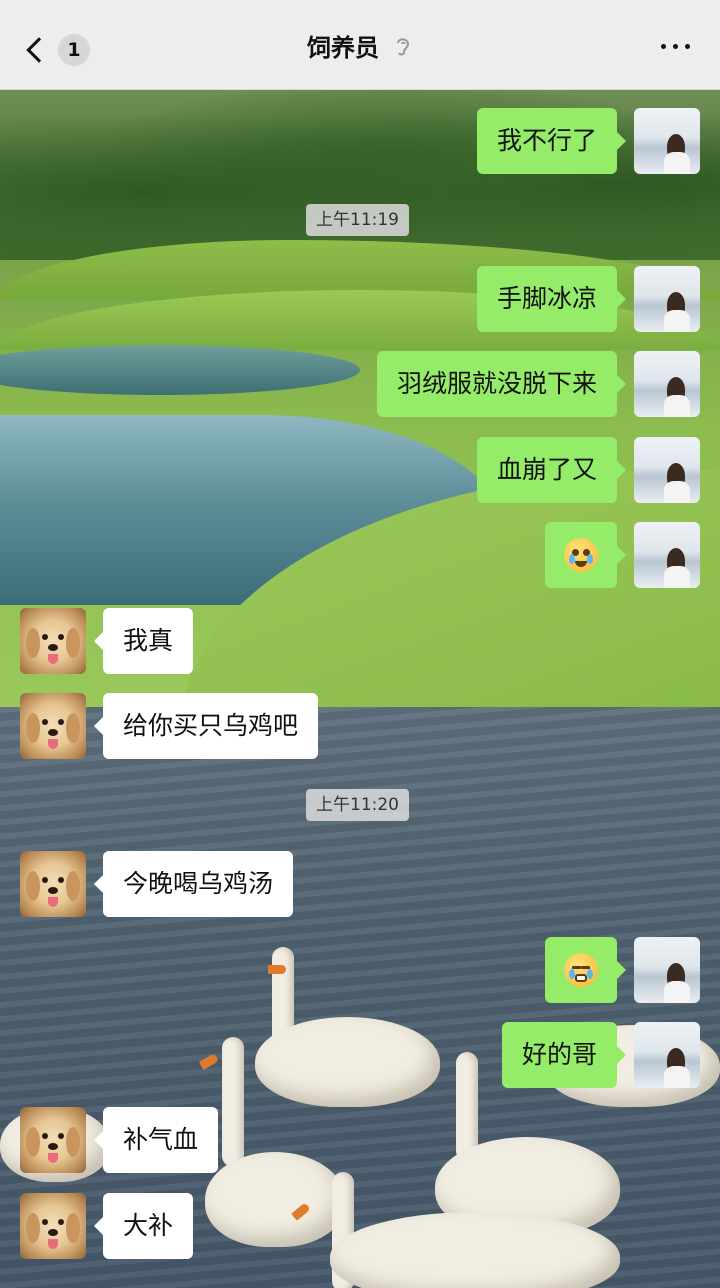  Describe the element at coordinates (501, 384) in the screenshot. I see `message-bubble-sent: 羽绒服就没脱下来` at that location.